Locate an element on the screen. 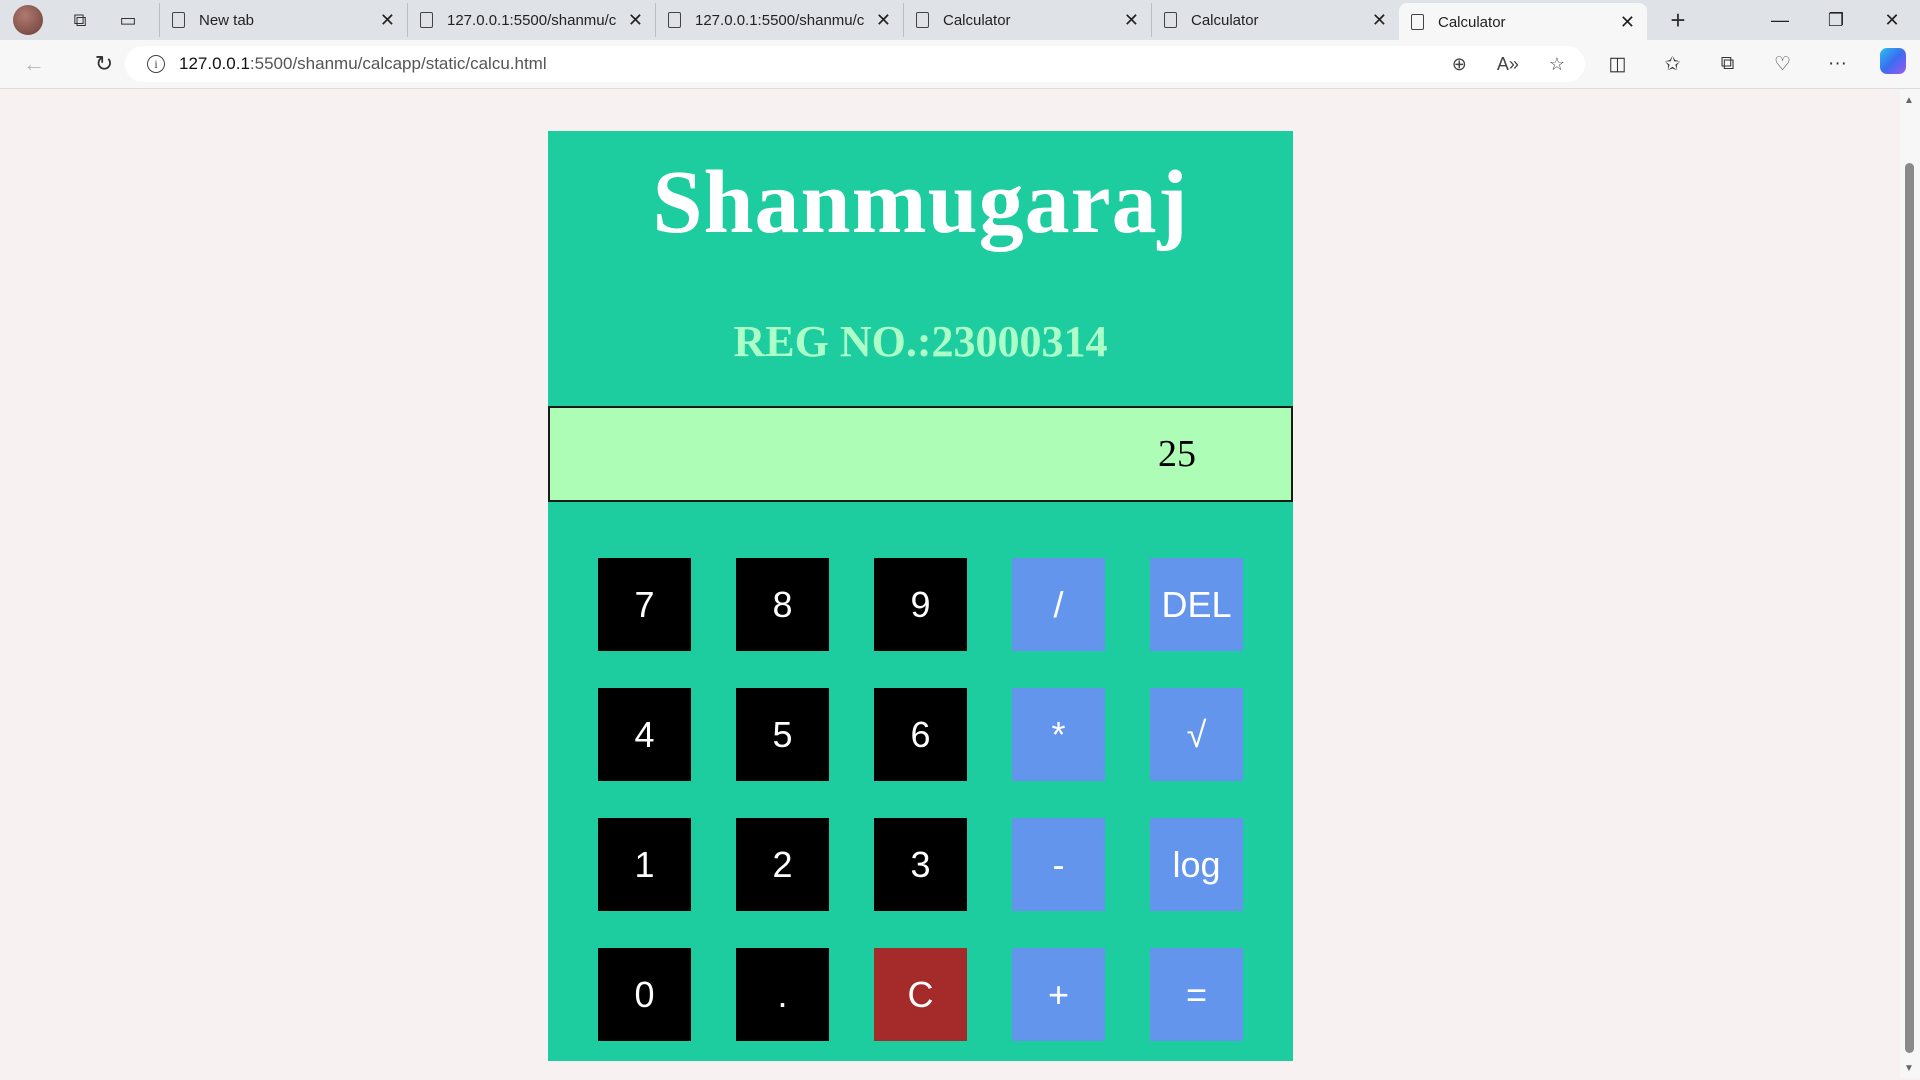  profile-avatar is located at coordinates (28, 20).